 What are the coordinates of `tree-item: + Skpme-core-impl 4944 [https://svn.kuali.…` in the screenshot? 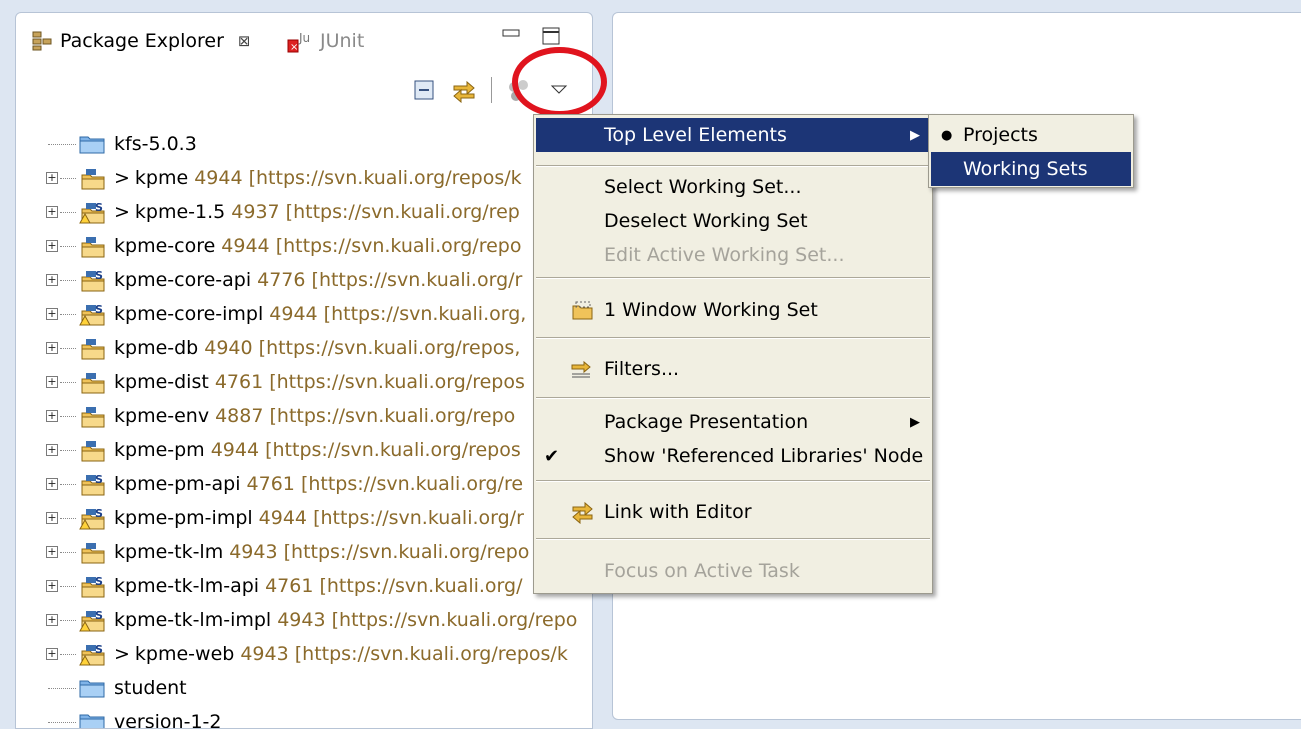 It's located at (319, 314).